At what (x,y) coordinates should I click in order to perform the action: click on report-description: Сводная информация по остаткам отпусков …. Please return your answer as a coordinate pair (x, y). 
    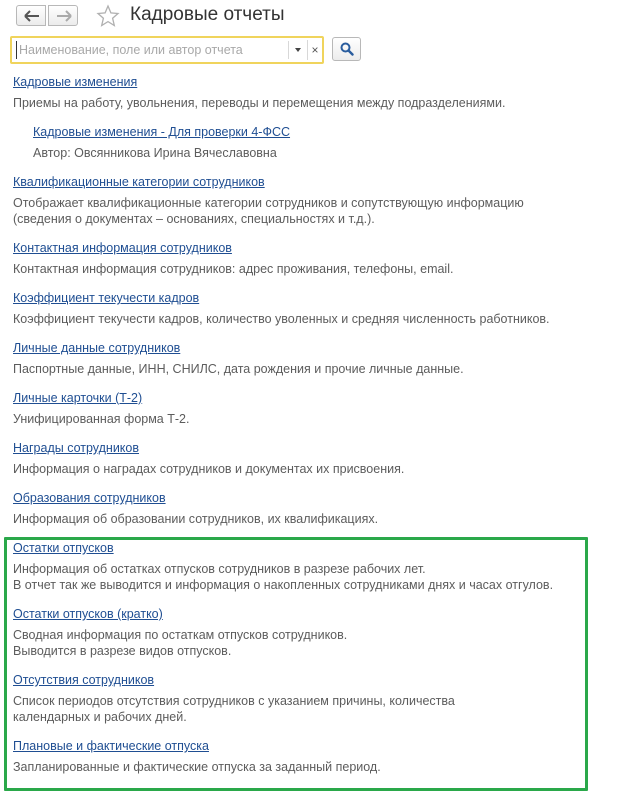
    Looking at the image, I should click on (180, 643).